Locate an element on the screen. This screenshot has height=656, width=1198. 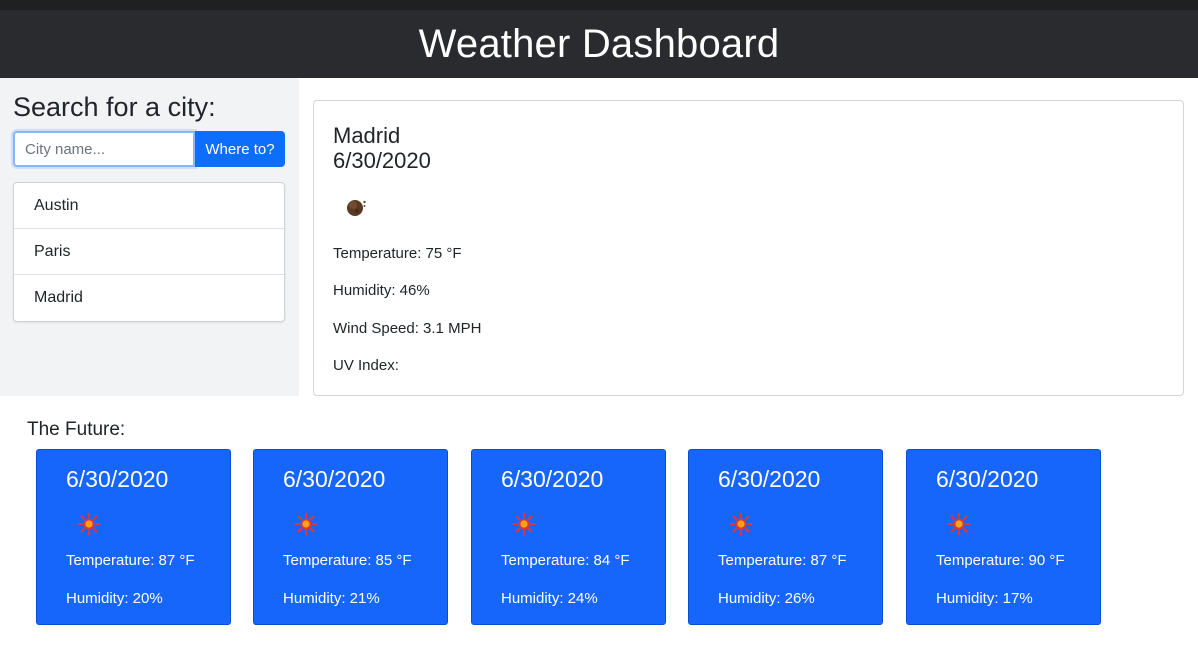
forecast-humidity: Humidity: 24% is located at coordinates (549, 598).